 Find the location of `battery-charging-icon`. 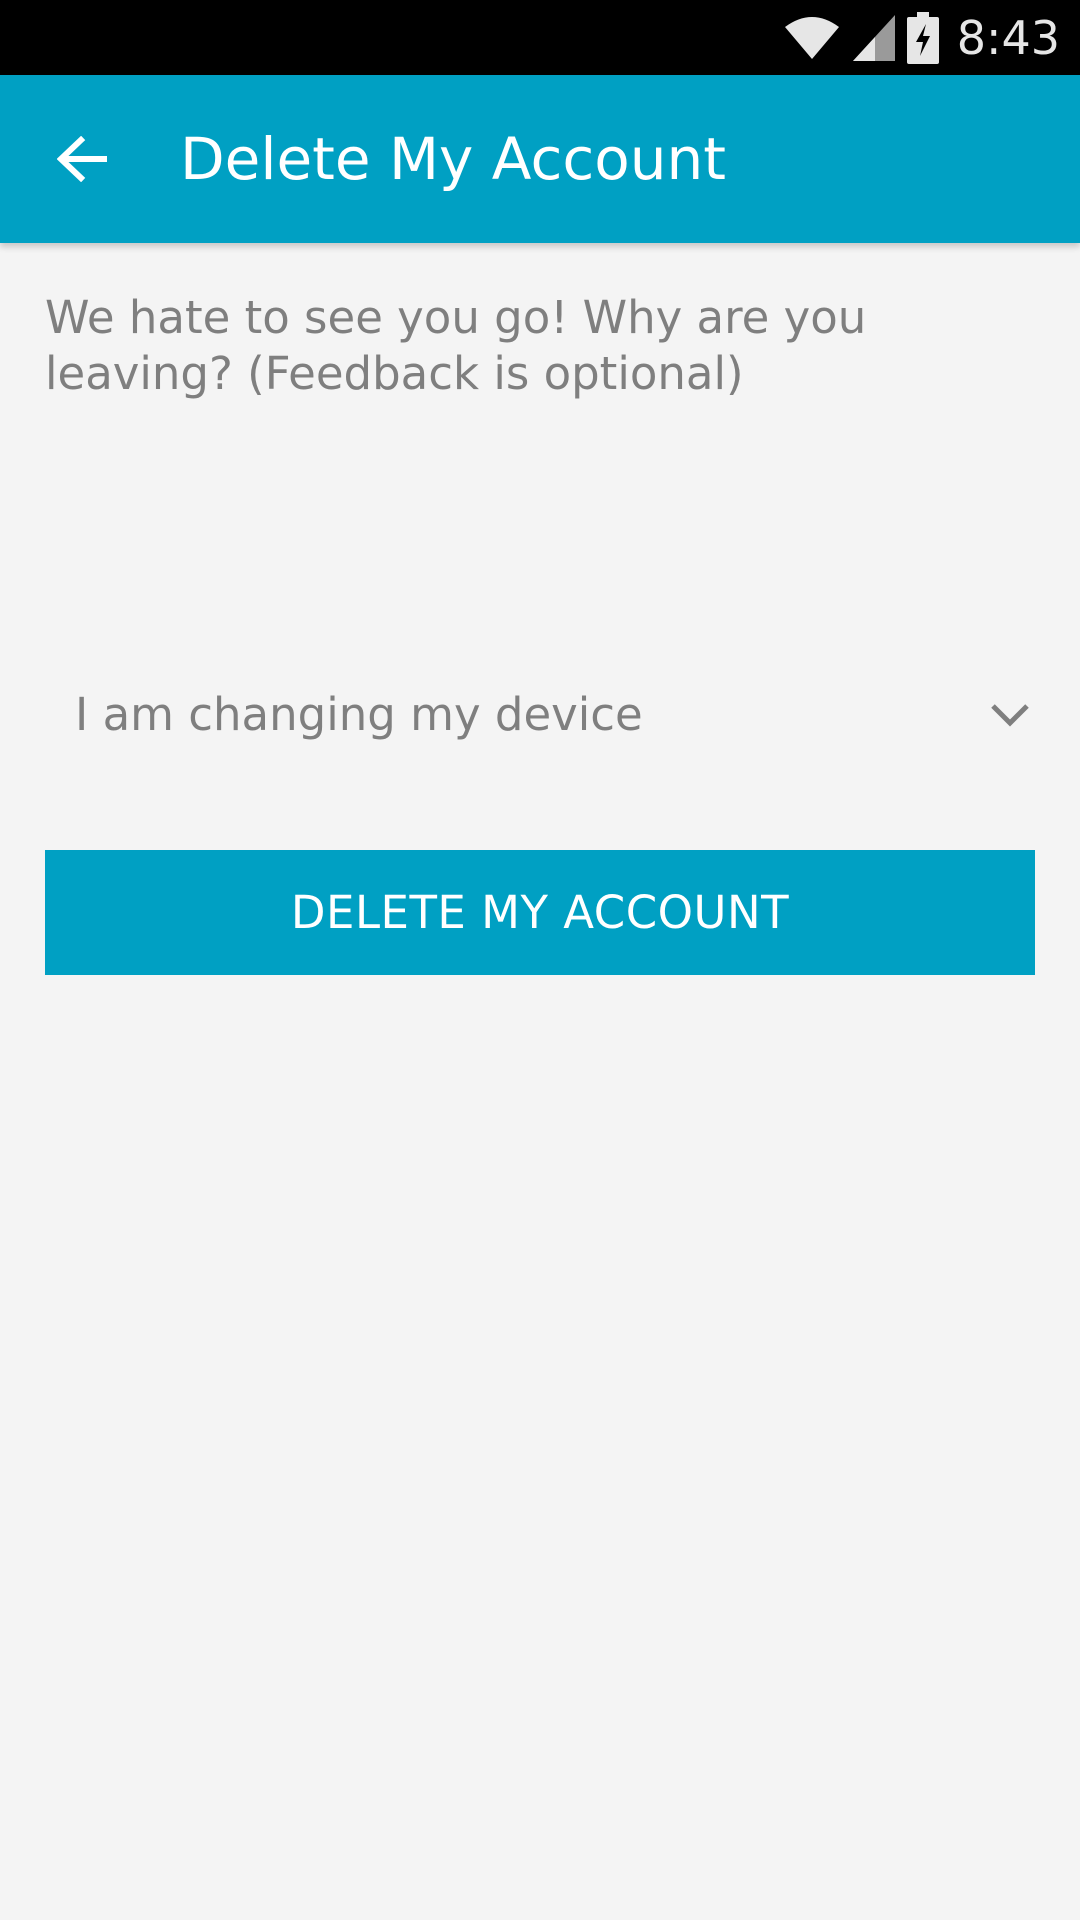

battery-charging-icon is located at coordinates (922, 37).